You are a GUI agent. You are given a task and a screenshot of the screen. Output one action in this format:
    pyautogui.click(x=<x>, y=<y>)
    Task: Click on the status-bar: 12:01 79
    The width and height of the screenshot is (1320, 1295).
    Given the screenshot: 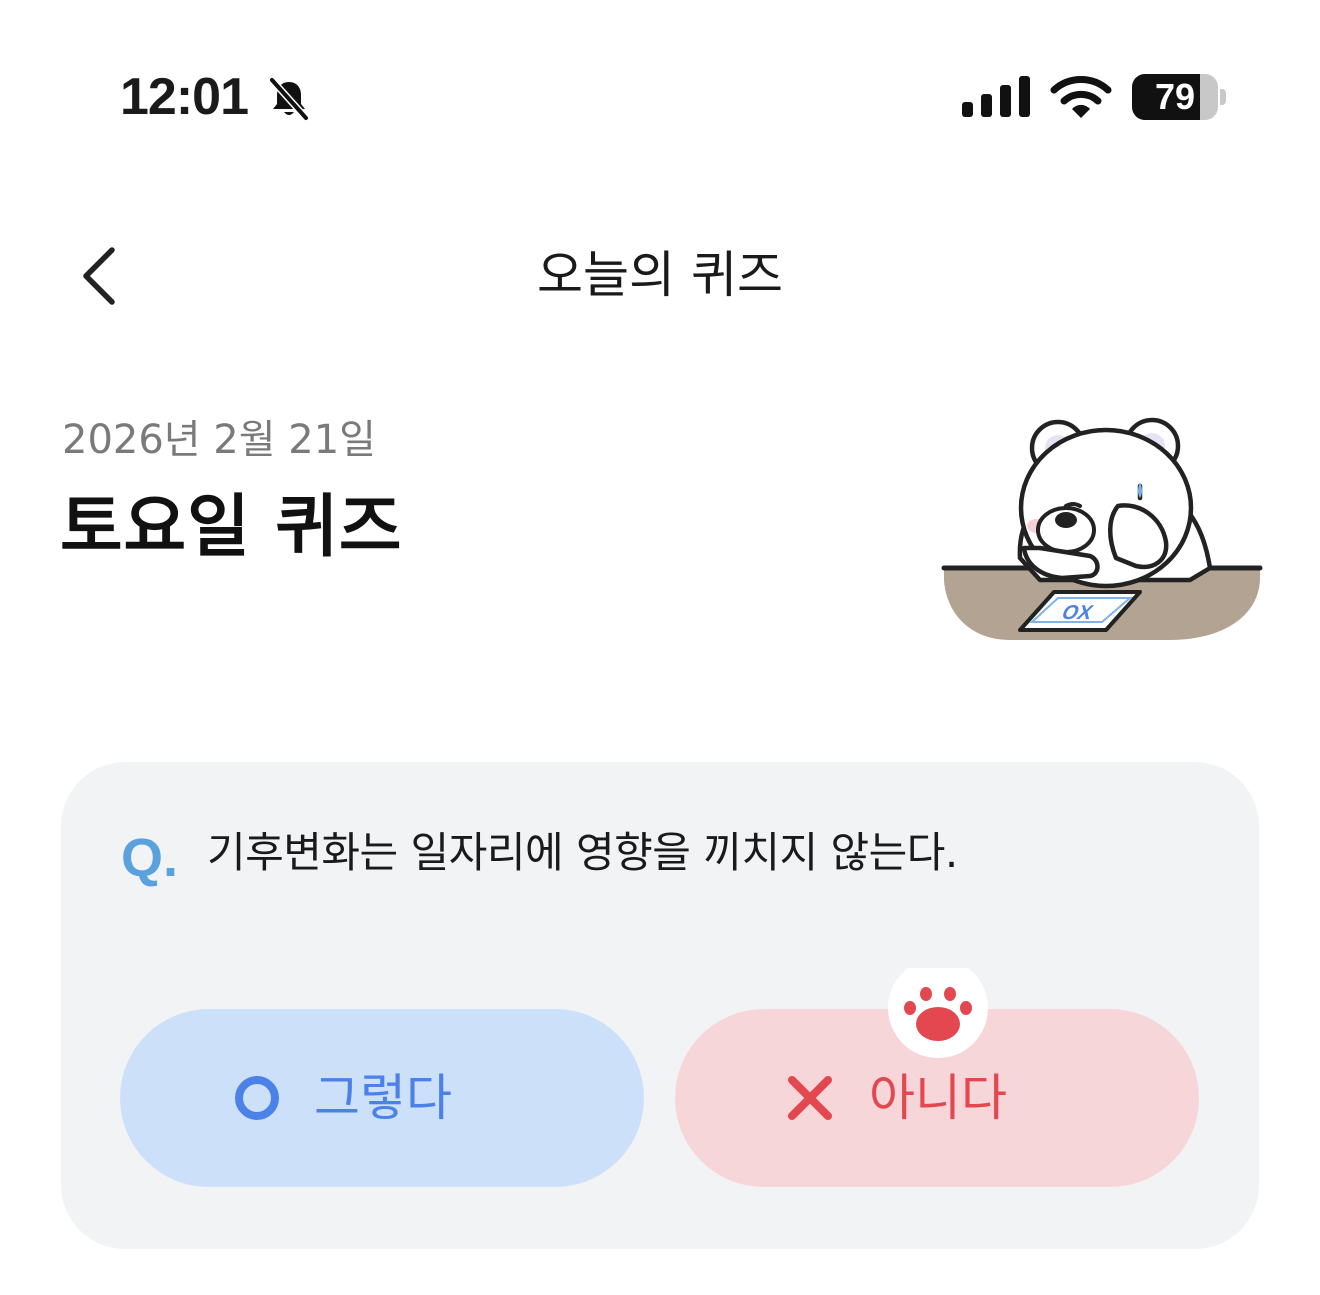 What is the action you would take?
    pyautogui.click(x=660, y=95)
    